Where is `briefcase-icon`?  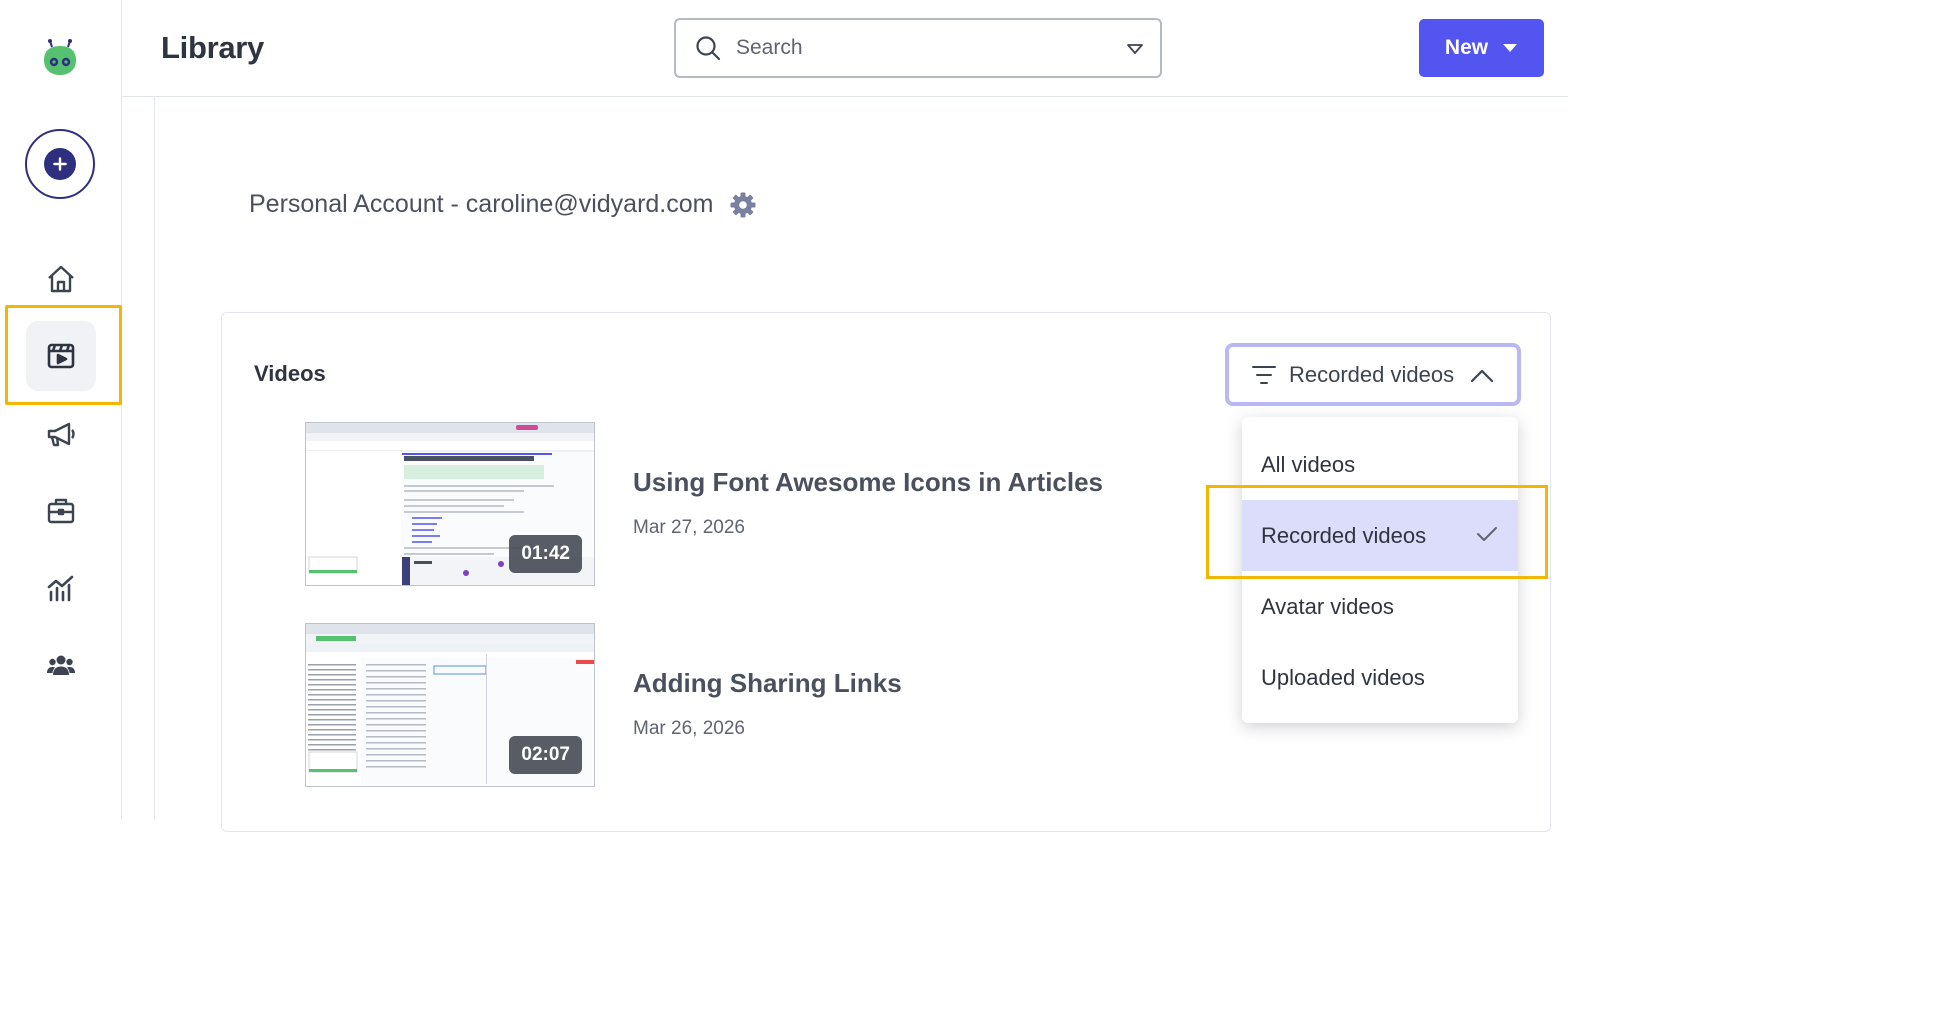 briefcase-icon is located at coordinates (61, 511).